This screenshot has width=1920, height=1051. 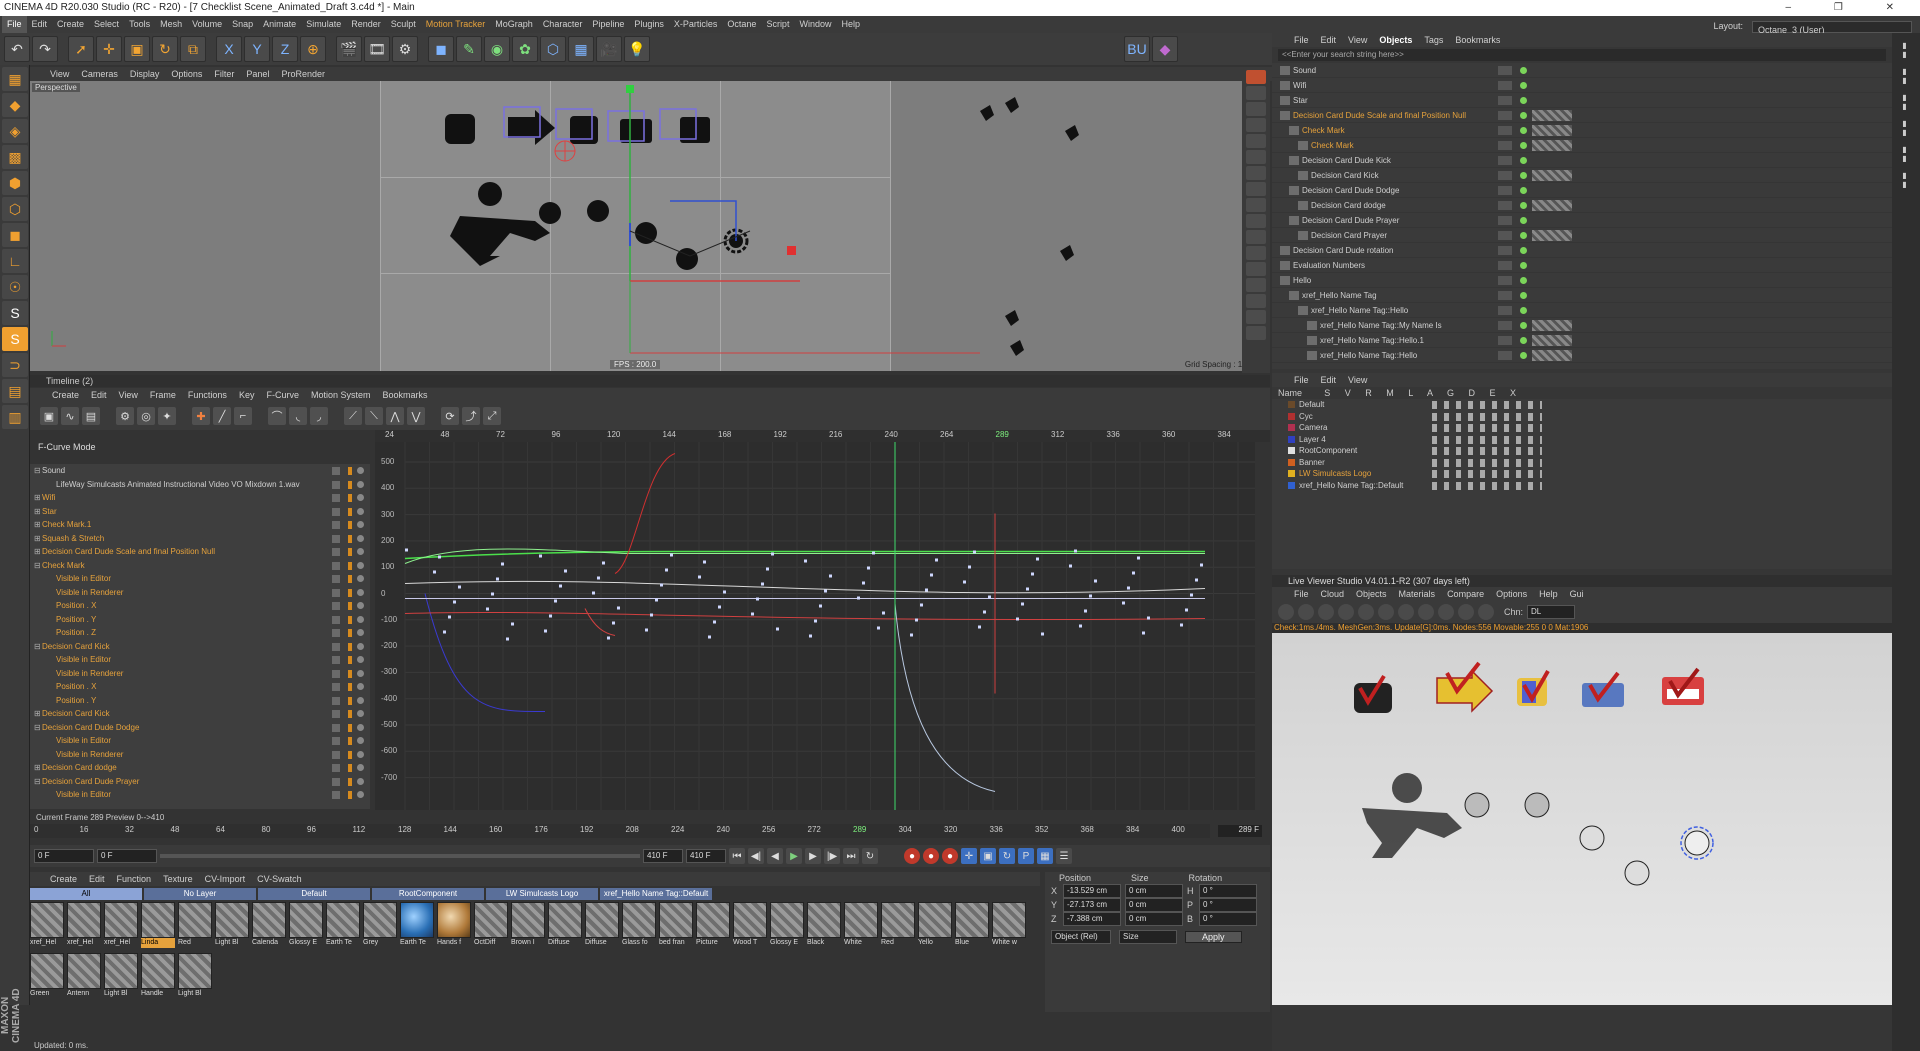 What do you see at coordinates (139, 24) in the screenshot?
I see `menu-item-tools: Tools` at bounding box center [139, 24].